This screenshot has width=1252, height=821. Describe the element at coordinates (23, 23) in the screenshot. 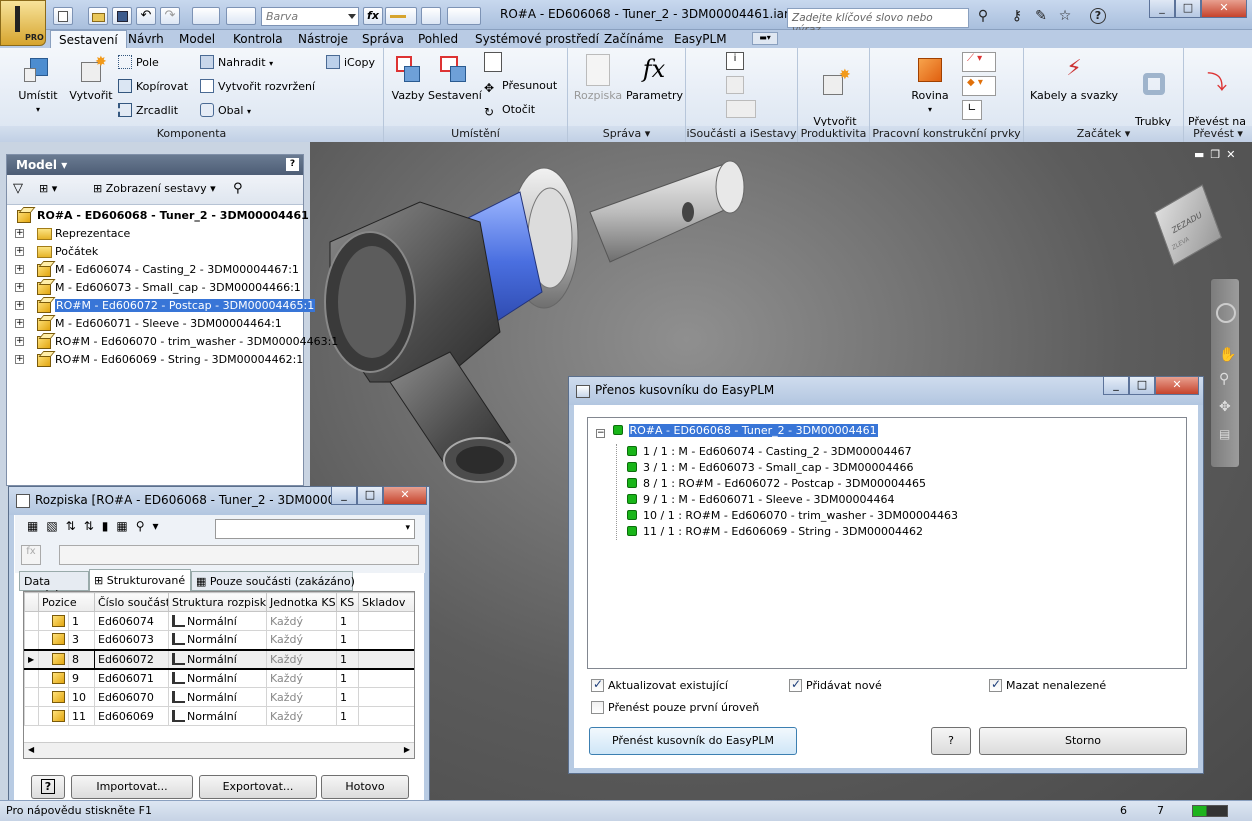

I see `application-menu-button: PRO` at that location.